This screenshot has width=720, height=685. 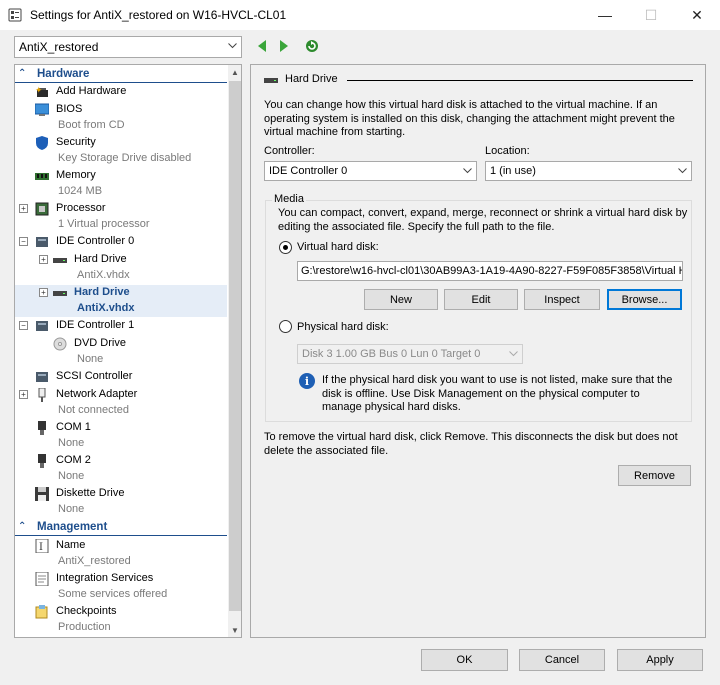 What do you see at coordinates (97, 394) in the screenshot?
I see `tree-item-label: Network Adapter` at bounding box center [97, 394].